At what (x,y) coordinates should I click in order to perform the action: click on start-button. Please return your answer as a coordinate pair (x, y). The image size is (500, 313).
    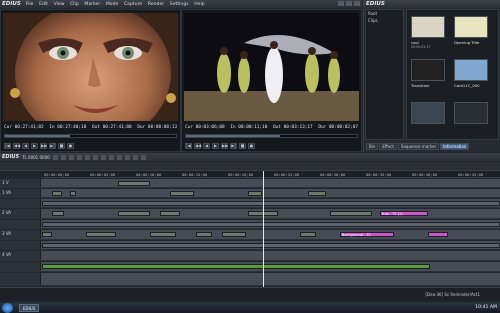
    Looking at the image, I should click on (7, 308).